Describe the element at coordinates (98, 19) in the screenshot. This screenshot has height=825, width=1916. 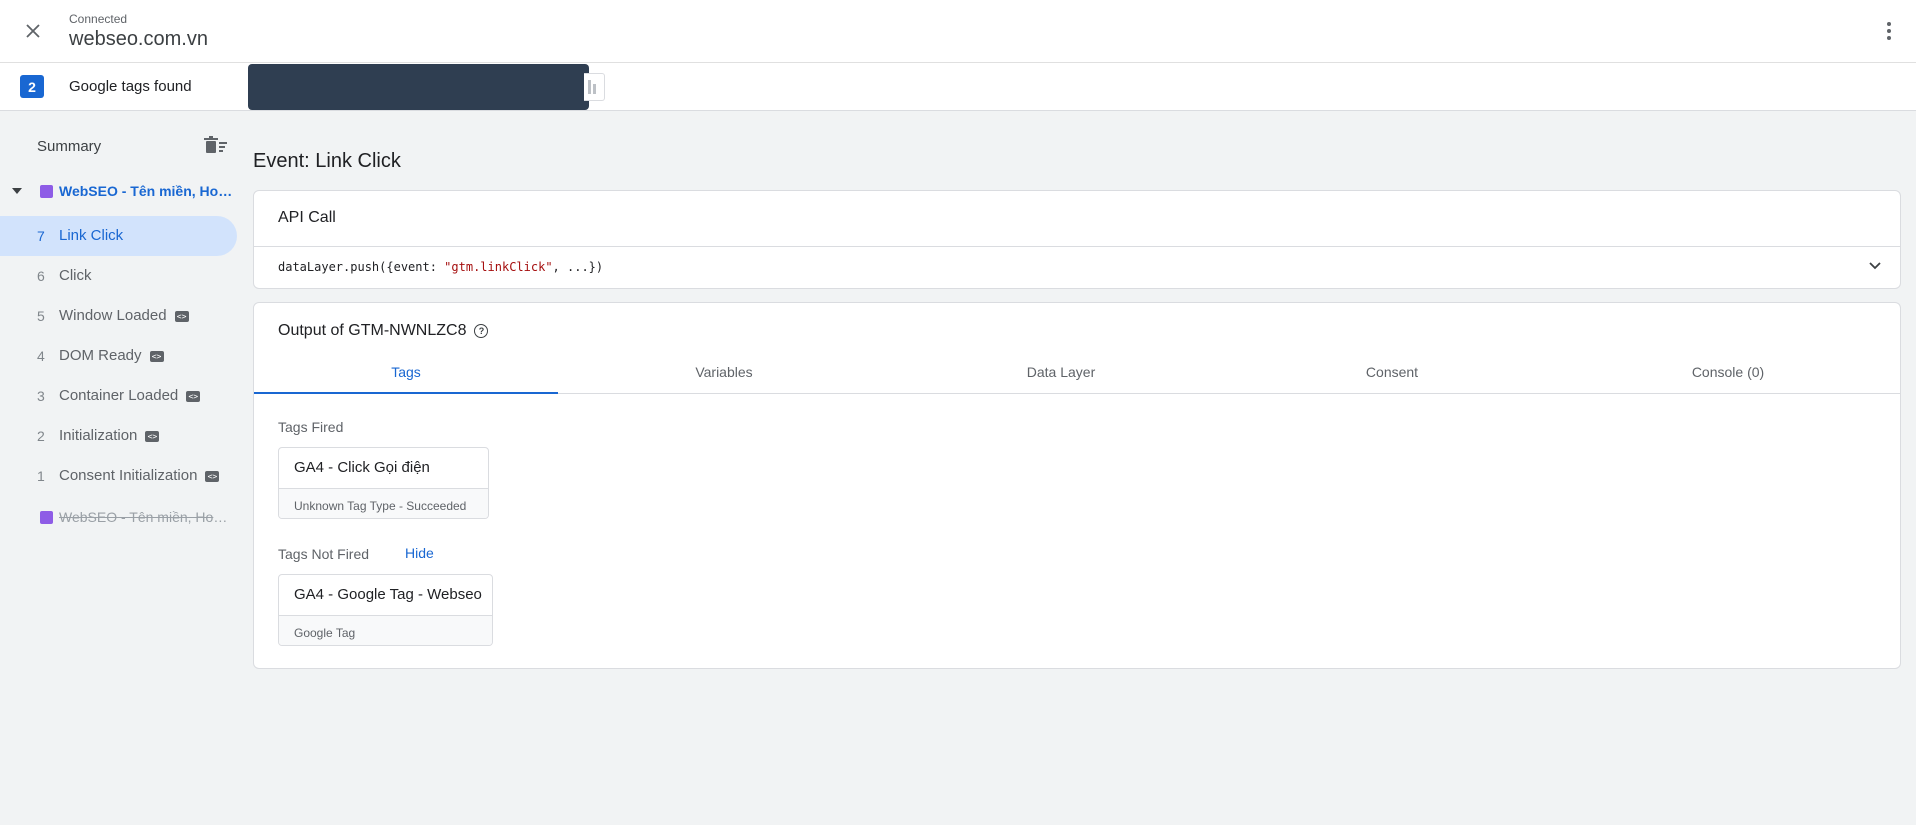
I see `connection-status: Connected` at that location.